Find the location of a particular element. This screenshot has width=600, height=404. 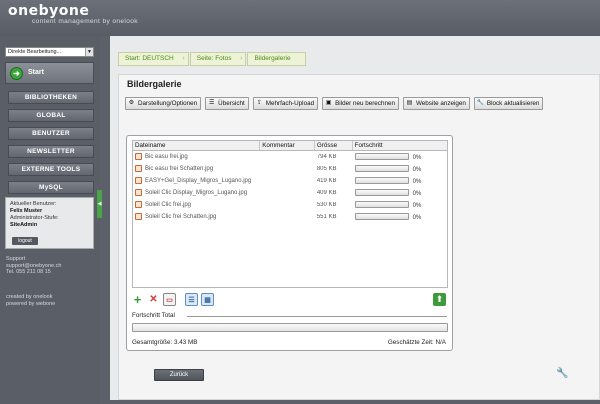

multi-upload-button: ⇪ Mehrfach-Upload is located at coordinates (285, 103).